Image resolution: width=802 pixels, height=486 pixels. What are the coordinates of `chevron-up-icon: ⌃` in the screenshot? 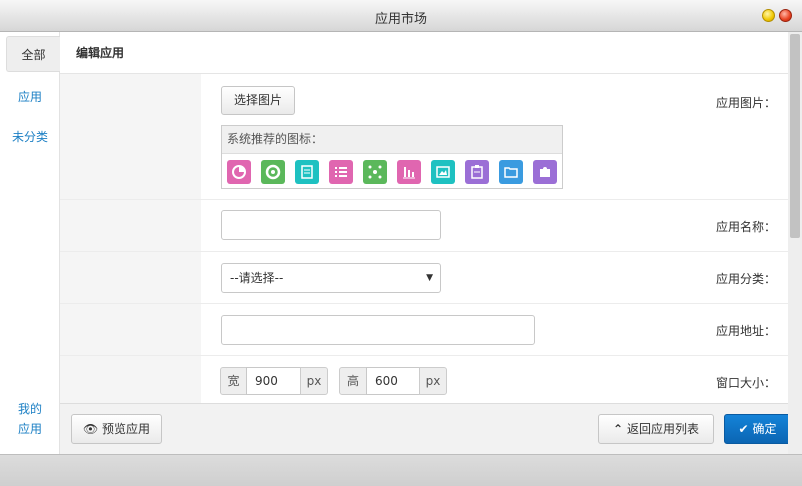 It's located at (618, 429).